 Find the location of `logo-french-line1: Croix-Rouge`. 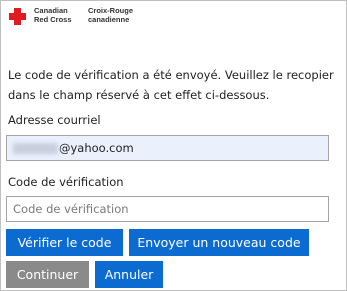

logo-french-line1: Croix-Rouge is located at coordinates (110, 10).